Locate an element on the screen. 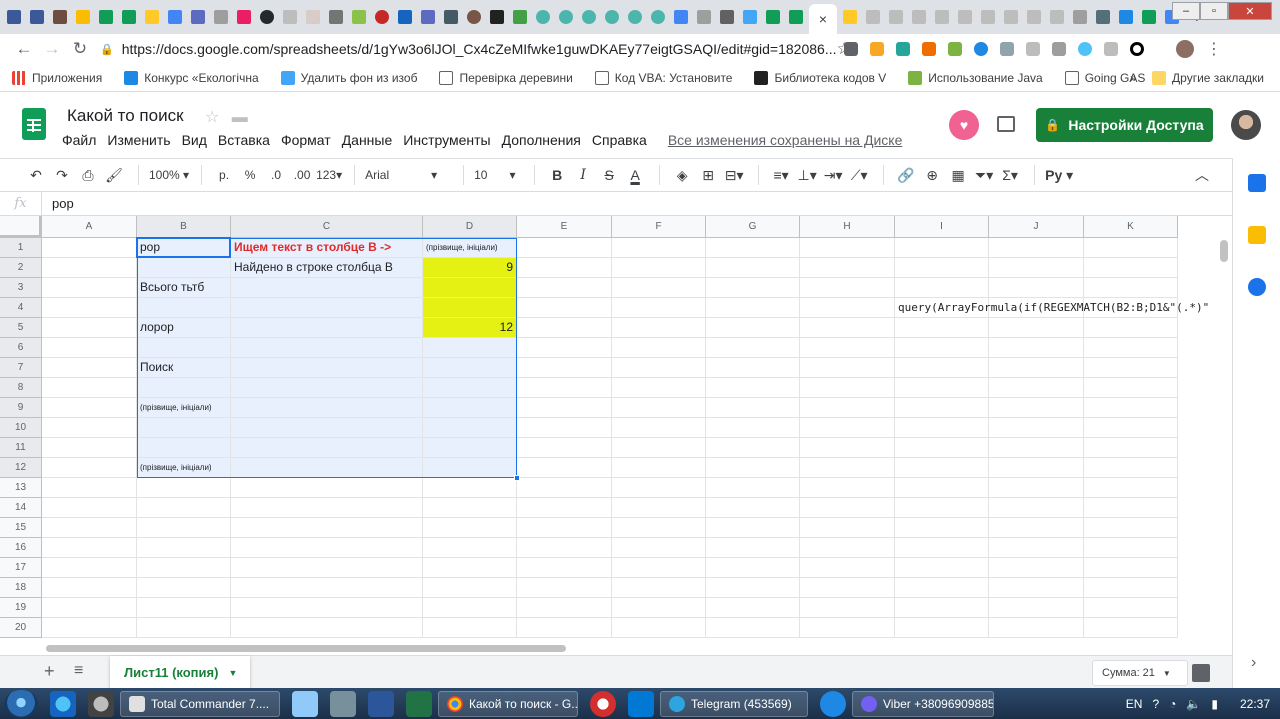 The width and height of the screenshot is (1280, 719). help-icon: ? is located at coordinates (1155, 704).